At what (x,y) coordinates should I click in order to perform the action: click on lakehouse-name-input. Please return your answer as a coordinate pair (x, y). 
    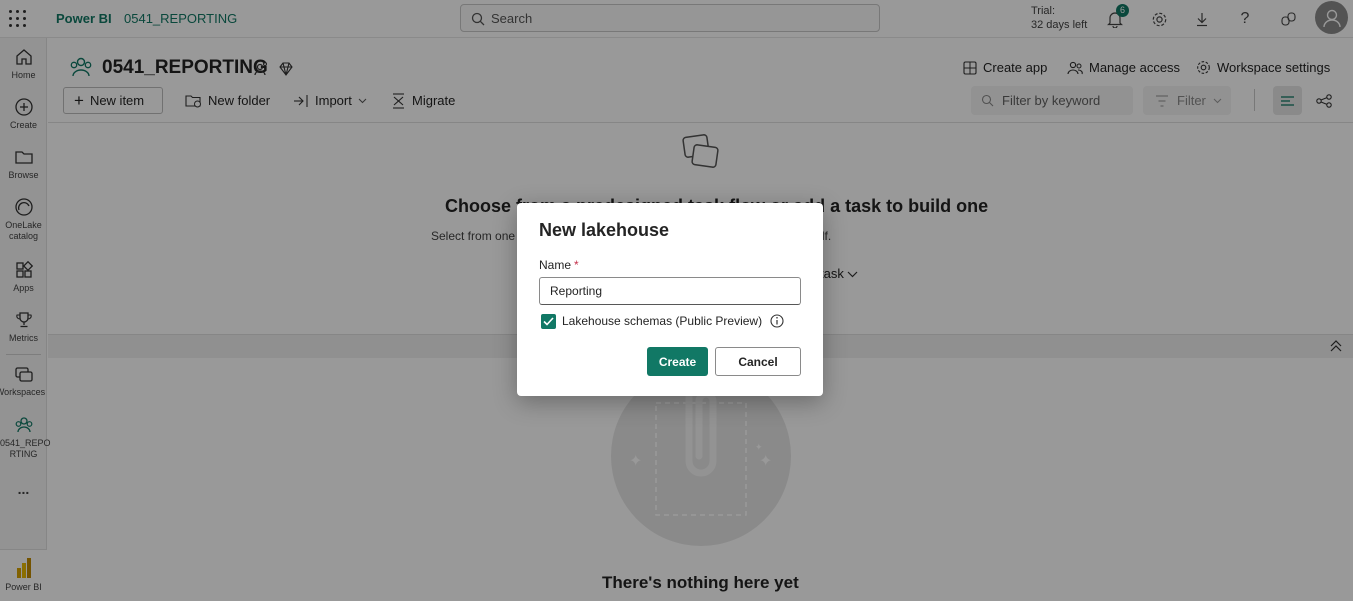
    Looking at the image, I should click on (670, 291).